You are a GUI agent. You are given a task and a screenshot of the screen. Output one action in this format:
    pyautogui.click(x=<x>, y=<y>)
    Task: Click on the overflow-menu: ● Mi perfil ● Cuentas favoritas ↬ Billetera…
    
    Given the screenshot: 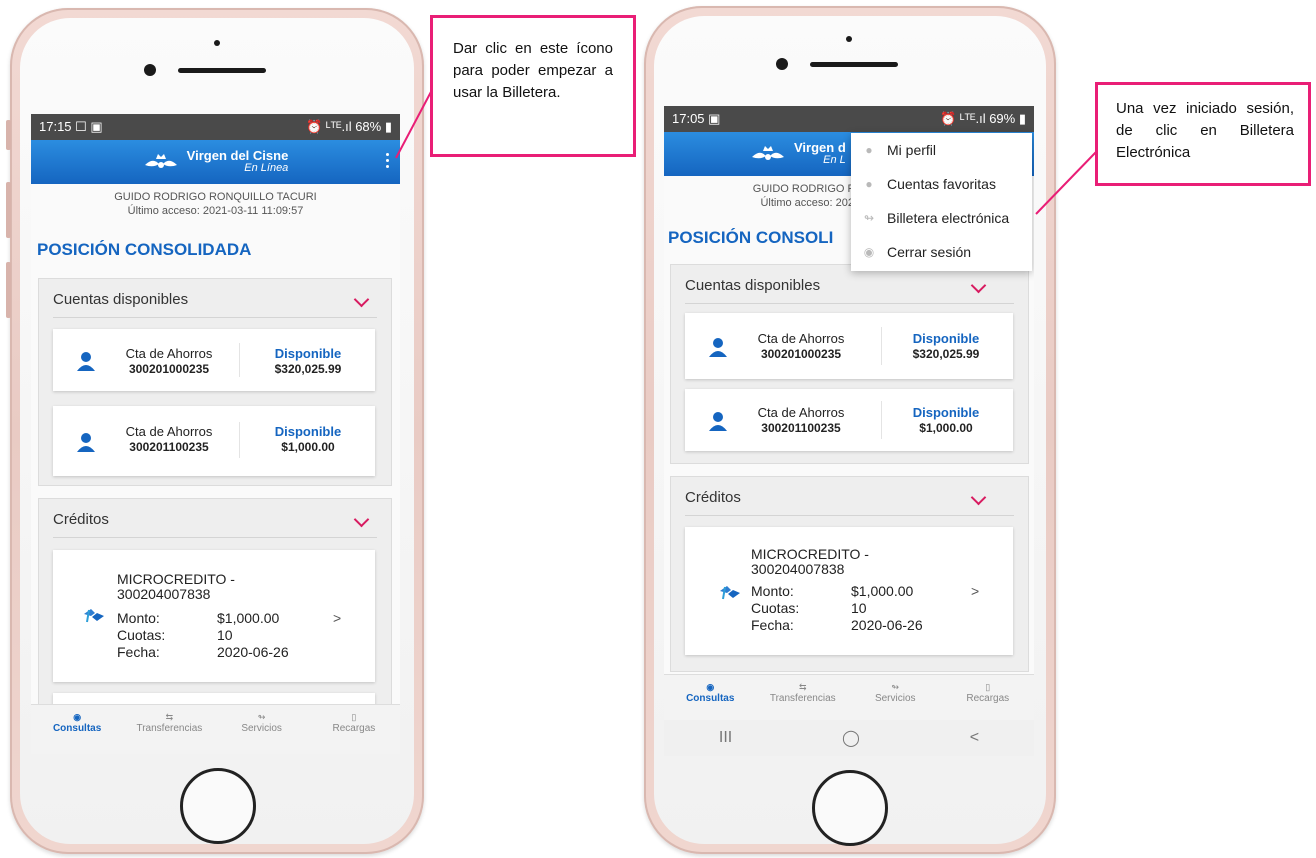 What is the action you would take?
    pyautogui.click(x=941, y=202)
    